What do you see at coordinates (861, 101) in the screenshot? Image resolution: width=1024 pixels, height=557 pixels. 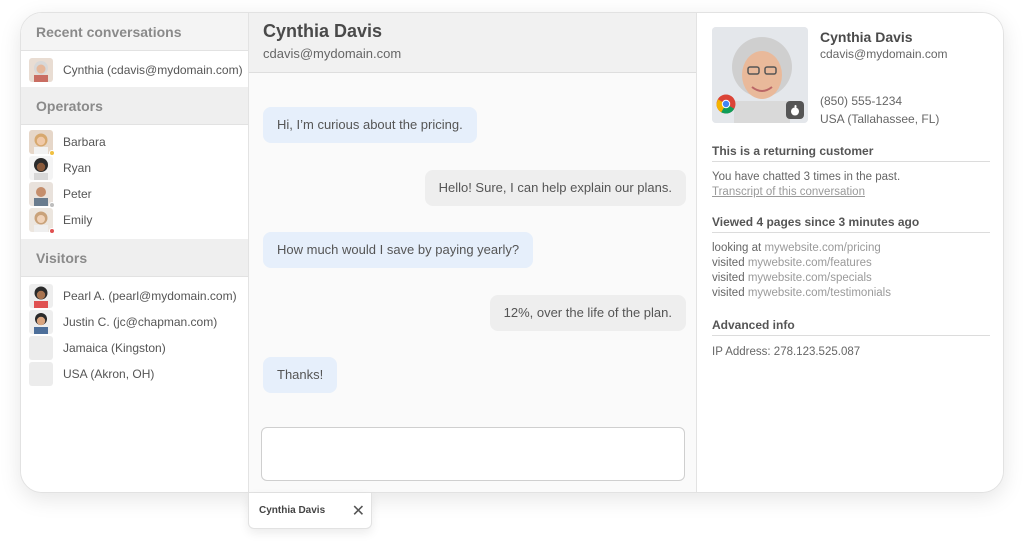 I see `profile-phone: (850) 555-1234` at bounding box center [861, 101].